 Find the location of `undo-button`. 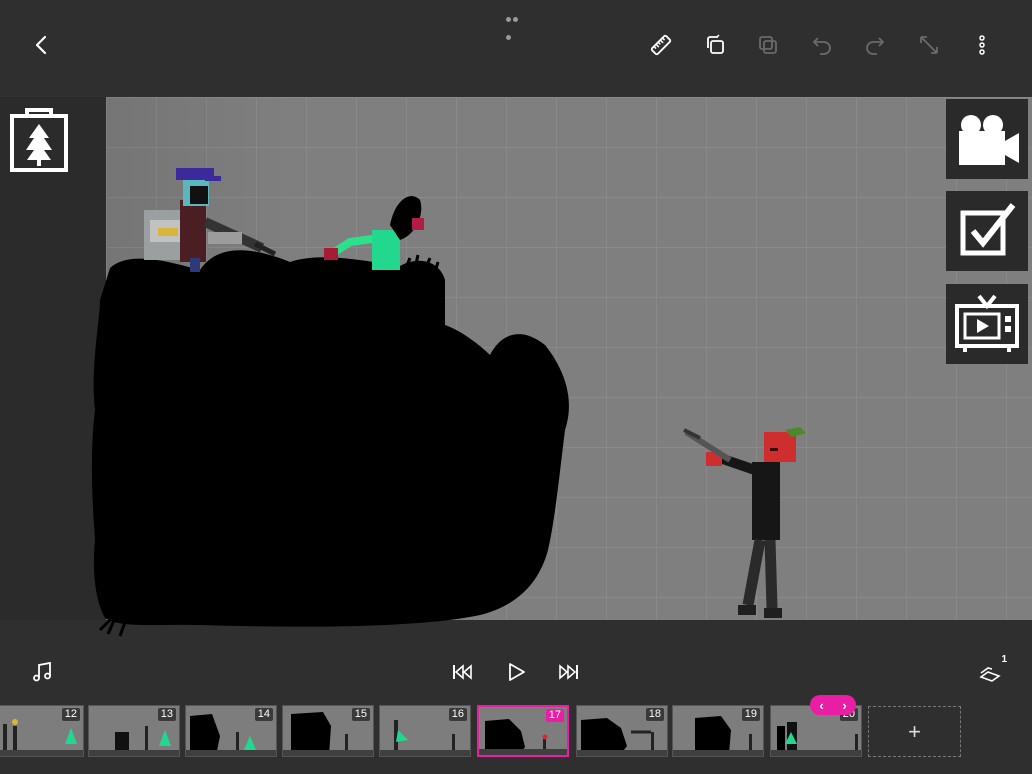

undo-button is located at coordinates (822, 45).